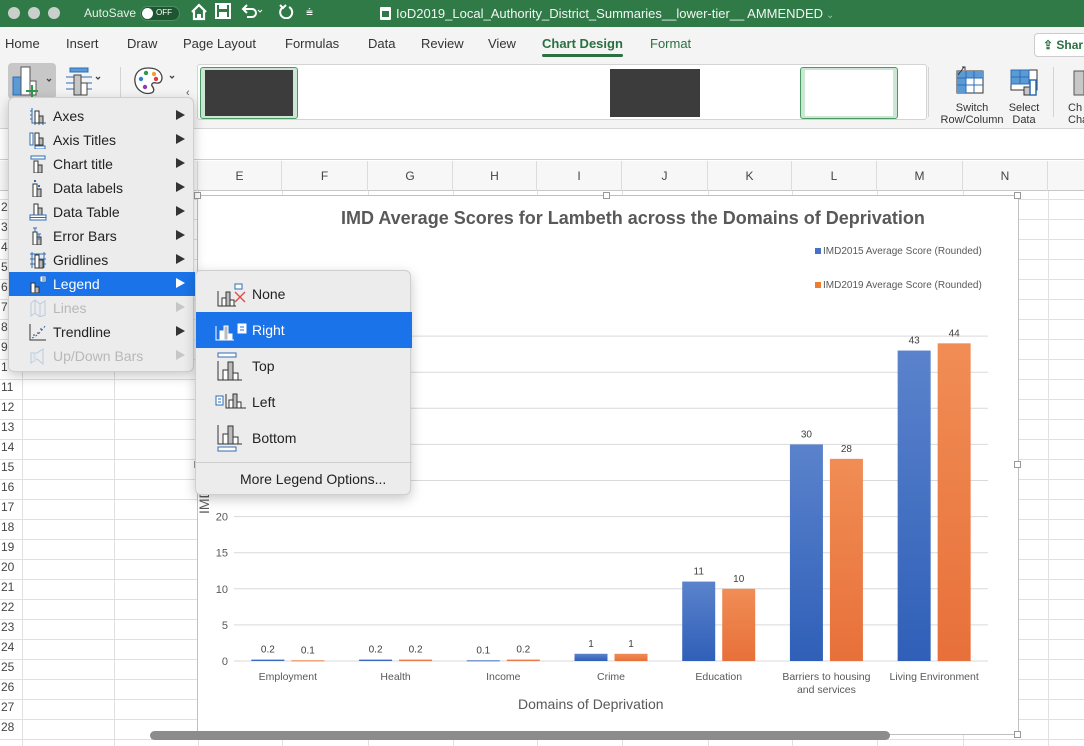  What do you see at coordinates (970, 82) in the screenshot?
I see `switch-row-column-button` at bounding box center [970, 82].